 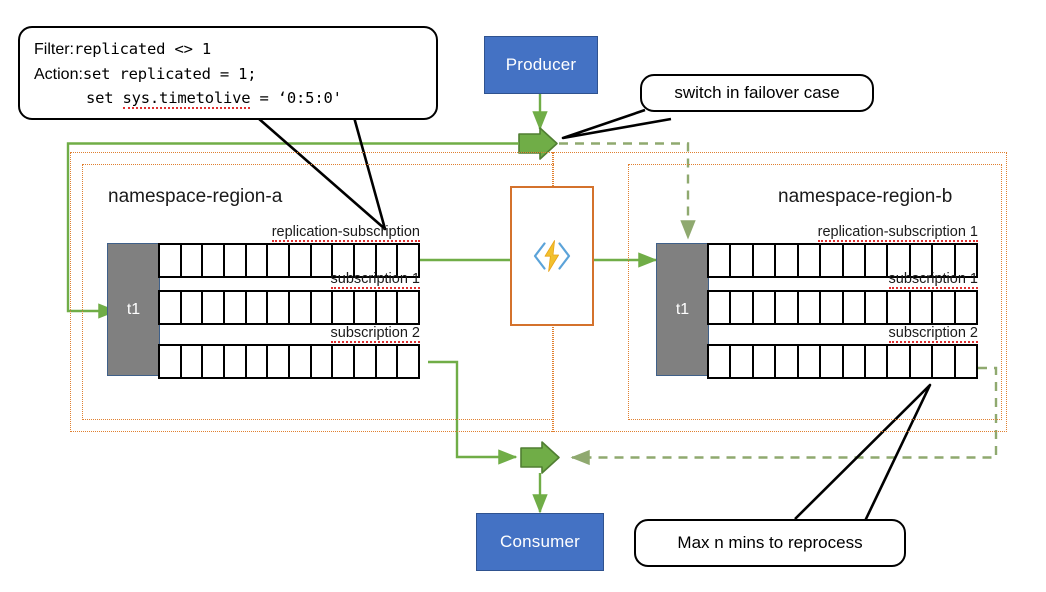 What do you see at coordinates (847, 280) in the screenshot?
I see `subscription-label-1-b: subscription 1` at bounding box center [847, 280].